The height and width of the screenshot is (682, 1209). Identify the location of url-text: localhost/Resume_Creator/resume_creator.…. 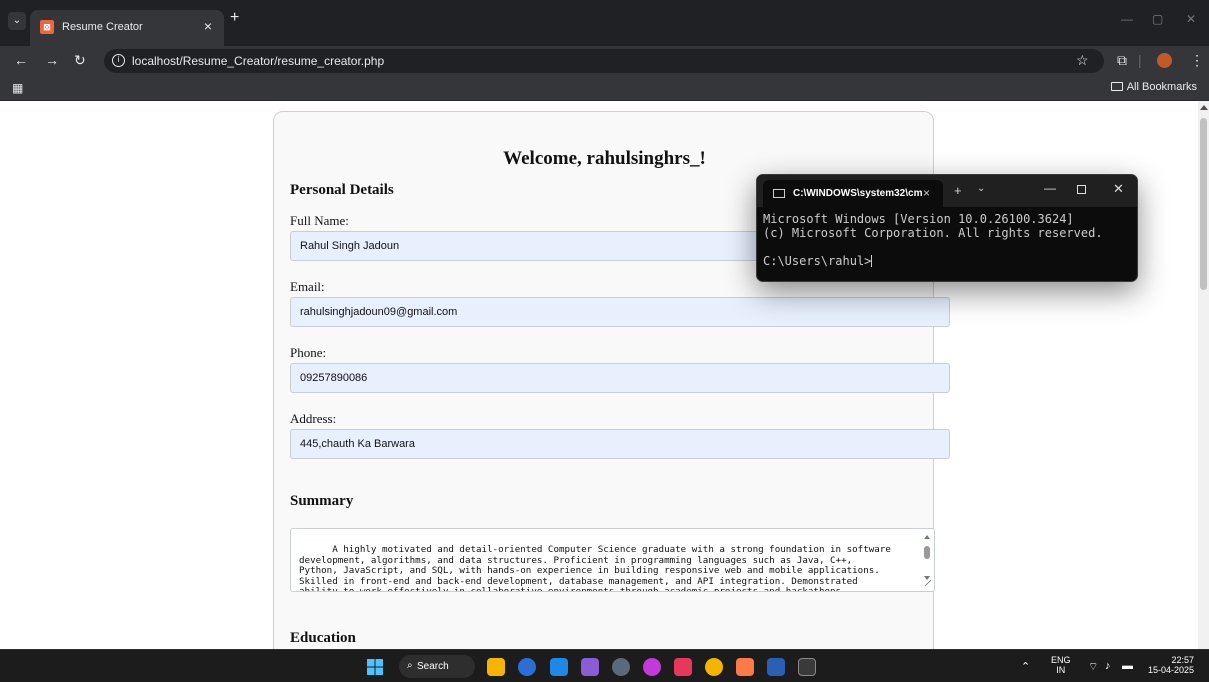
(258, 61).